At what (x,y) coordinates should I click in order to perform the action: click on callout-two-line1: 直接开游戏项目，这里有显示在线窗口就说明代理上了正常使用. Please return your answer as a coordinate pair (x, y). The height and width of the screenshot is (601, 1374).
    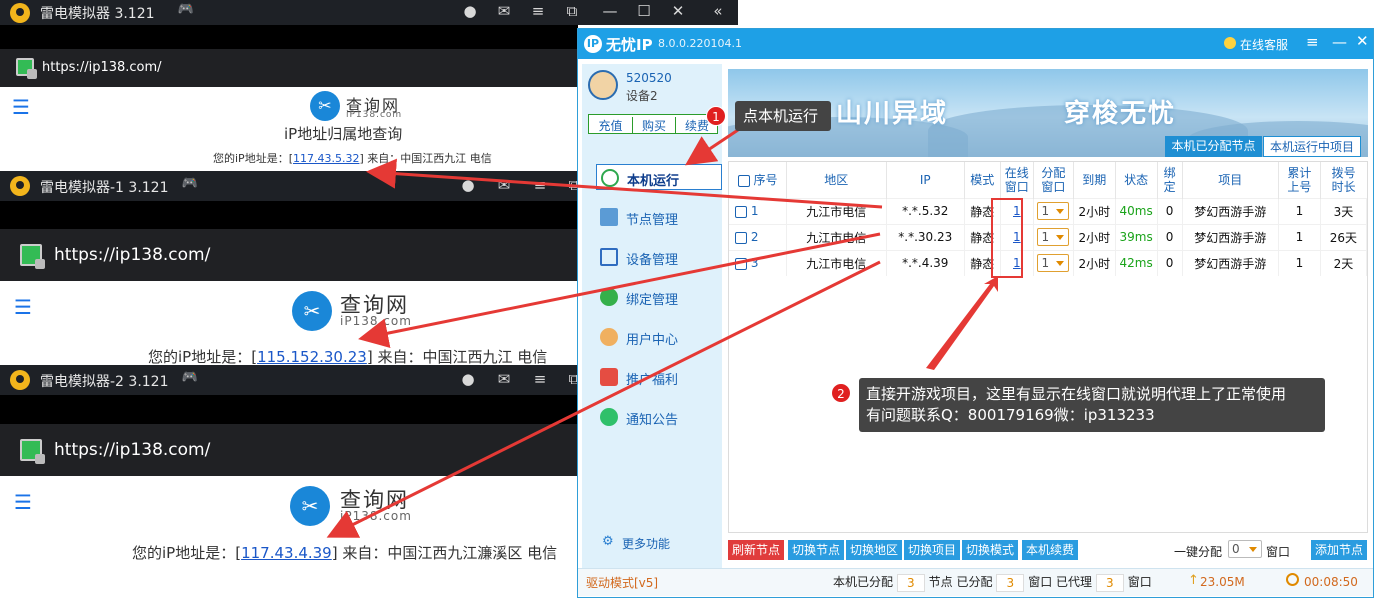
    Looking at the image, I should click on (1076, 394).